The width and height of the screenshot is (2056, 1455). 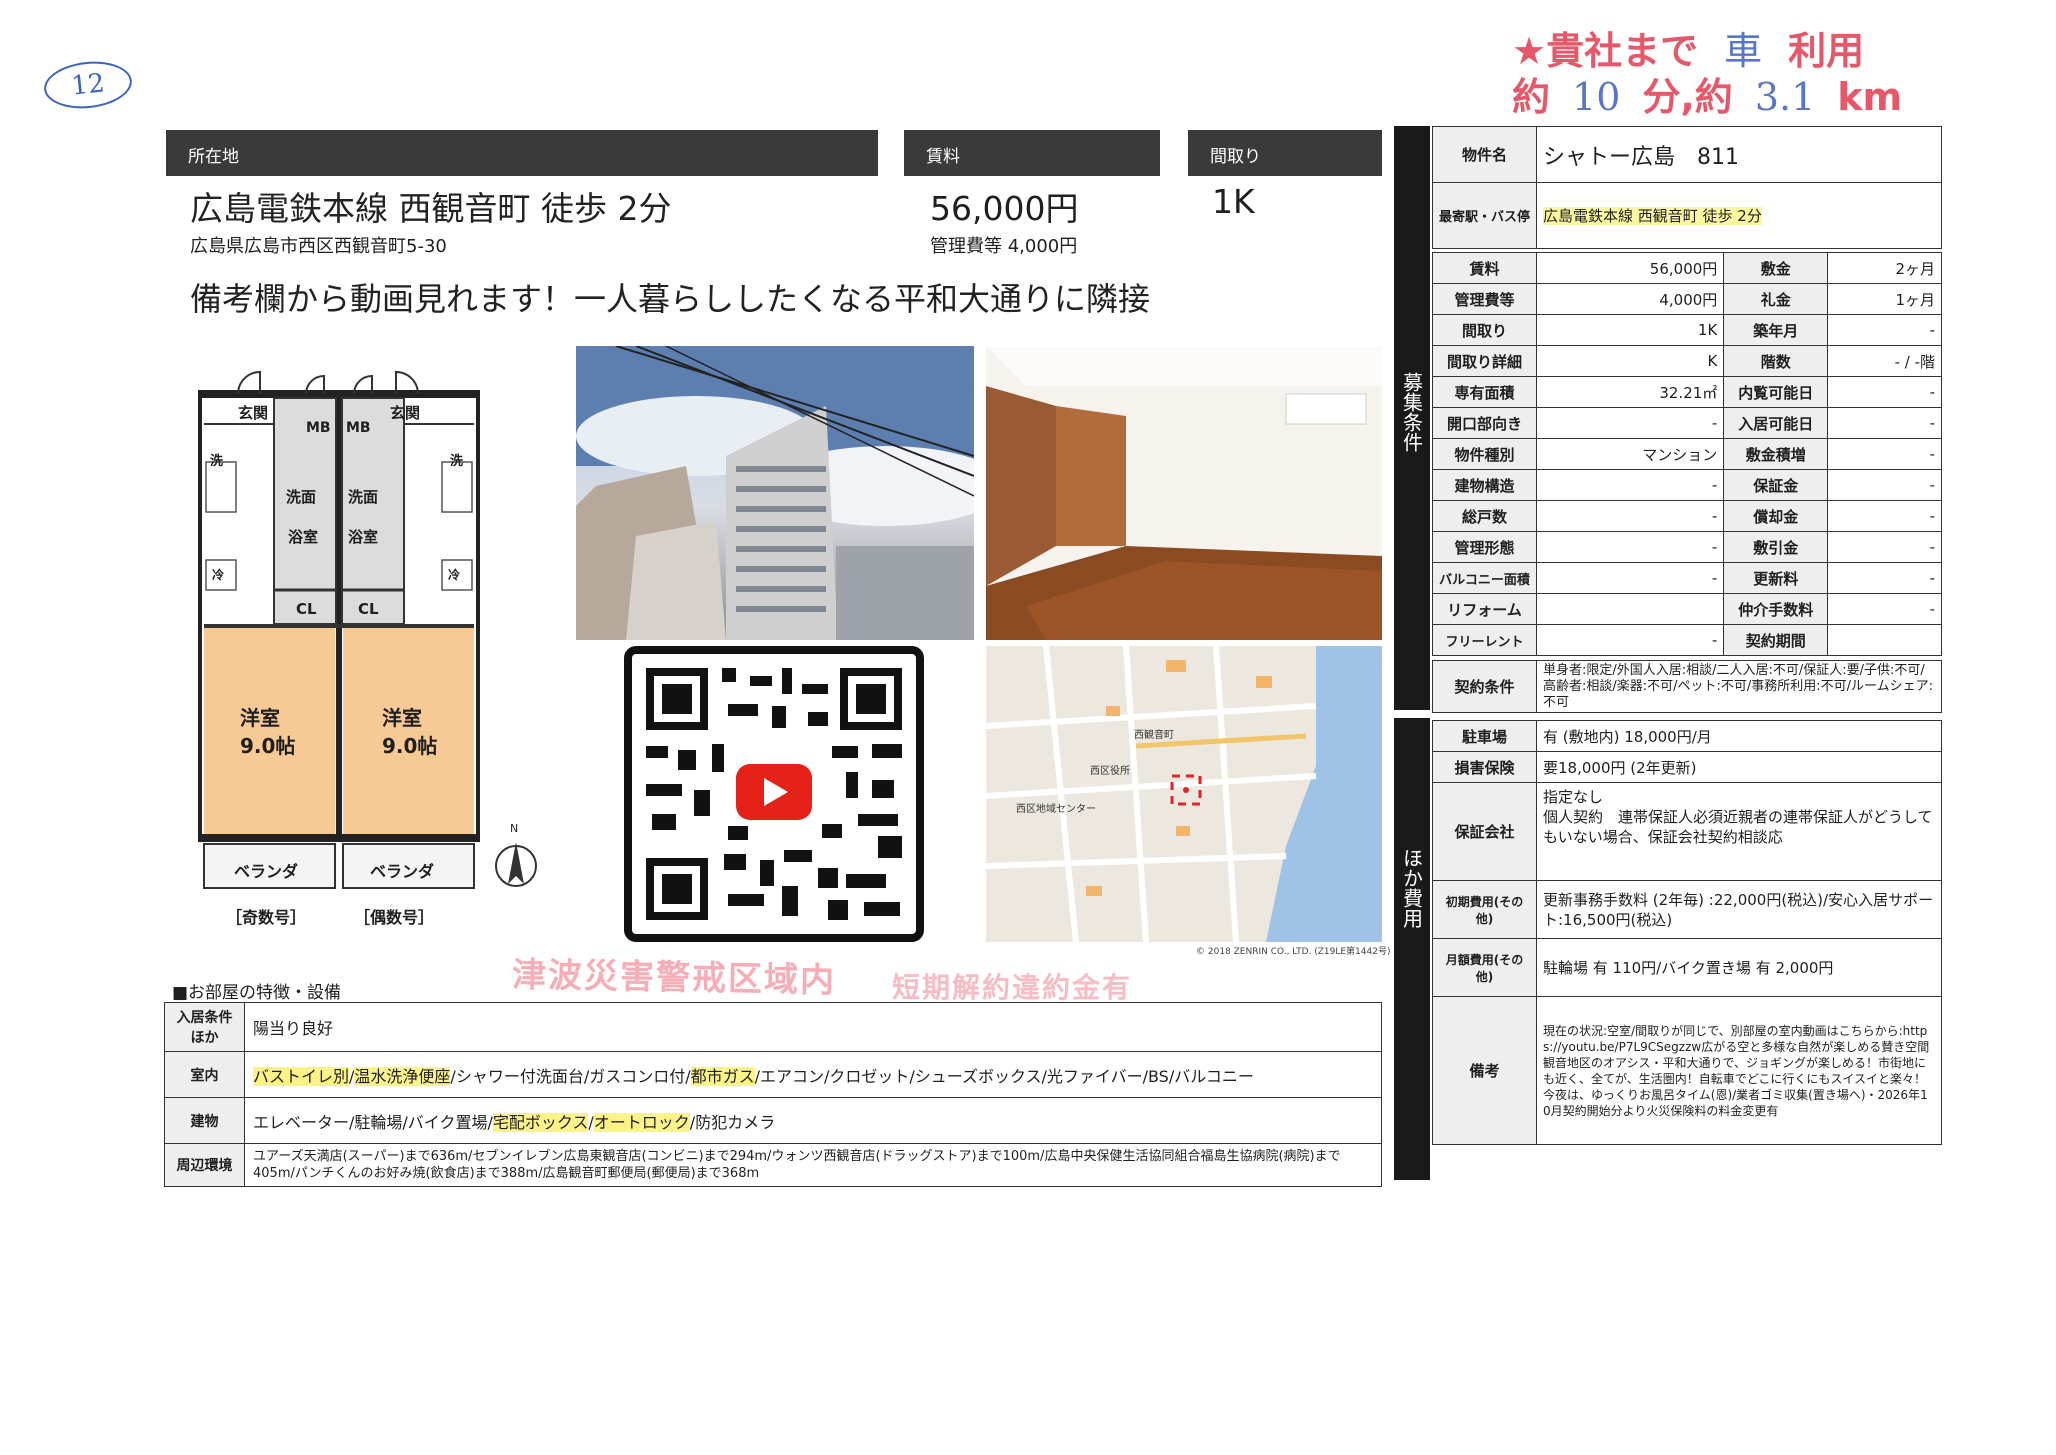 I want to click on condition-key-right: 築年月, so click(x=1776, y=330).